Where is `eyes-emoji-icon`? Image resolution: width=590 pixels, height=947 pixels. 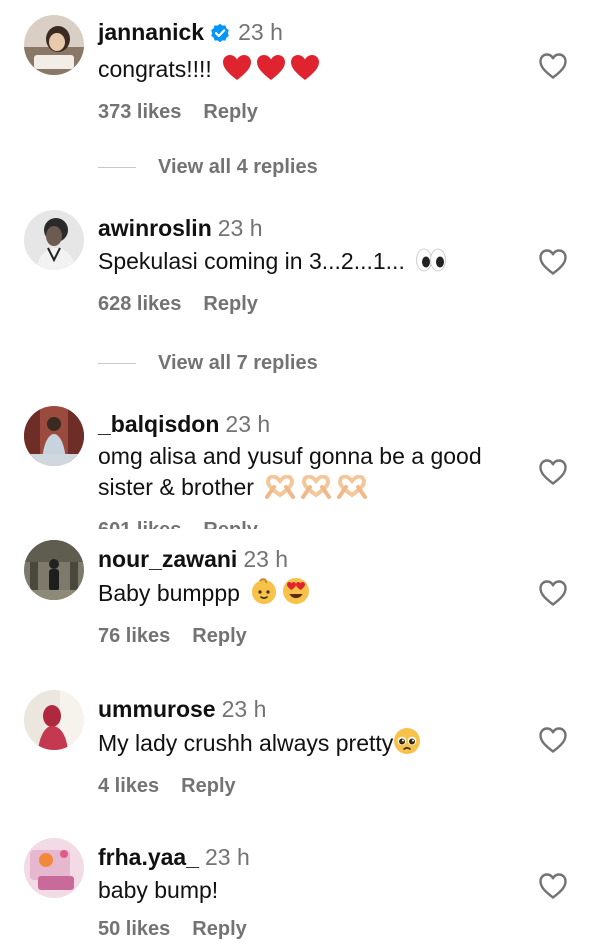 eyes-emoji-icon is located at coordinates (431, 264).